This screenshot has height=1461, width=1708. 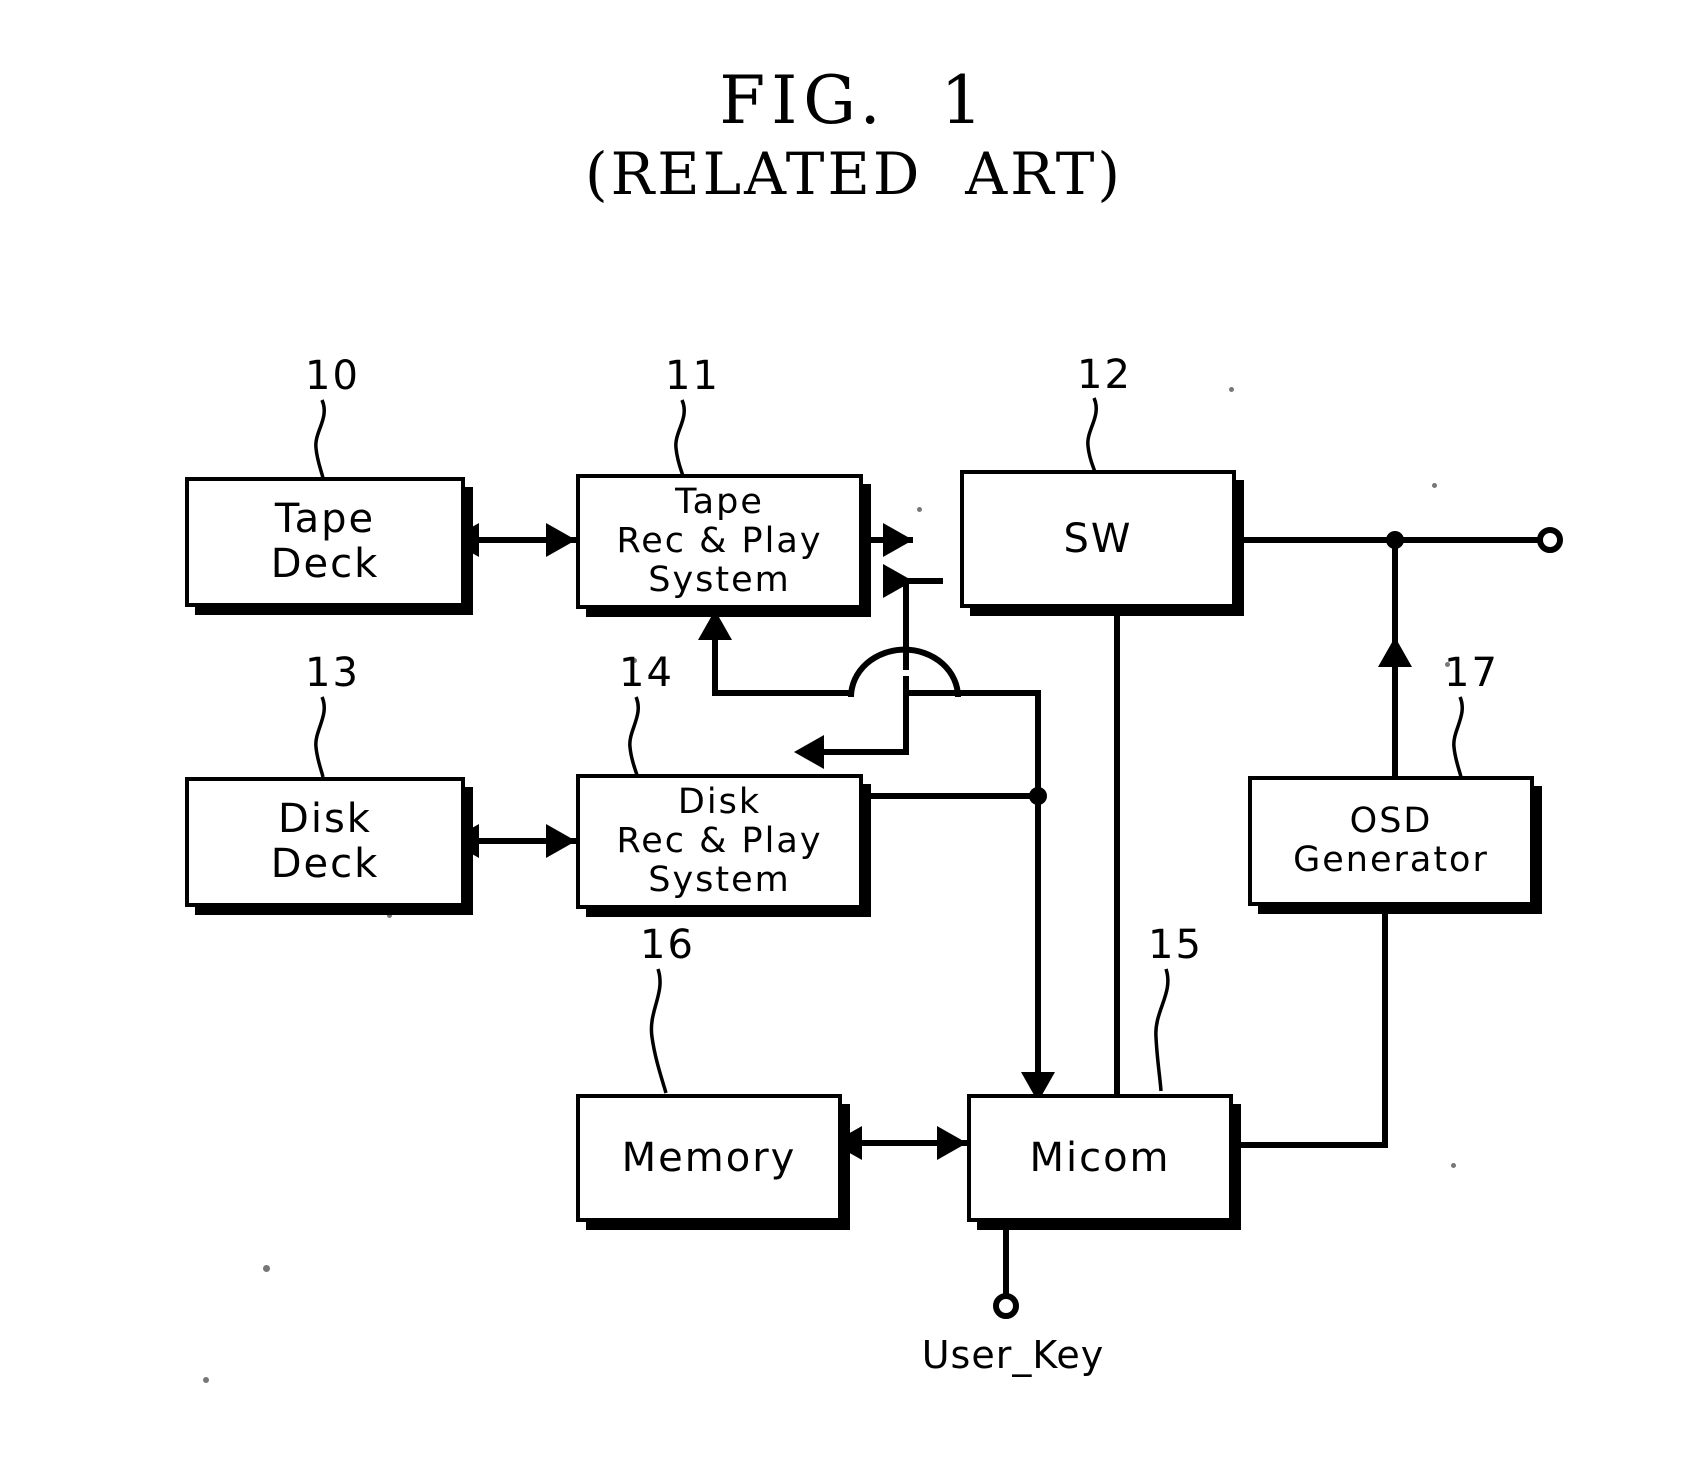 I want to click on figure-title: FIG. 1, so click(x=854, y=100).